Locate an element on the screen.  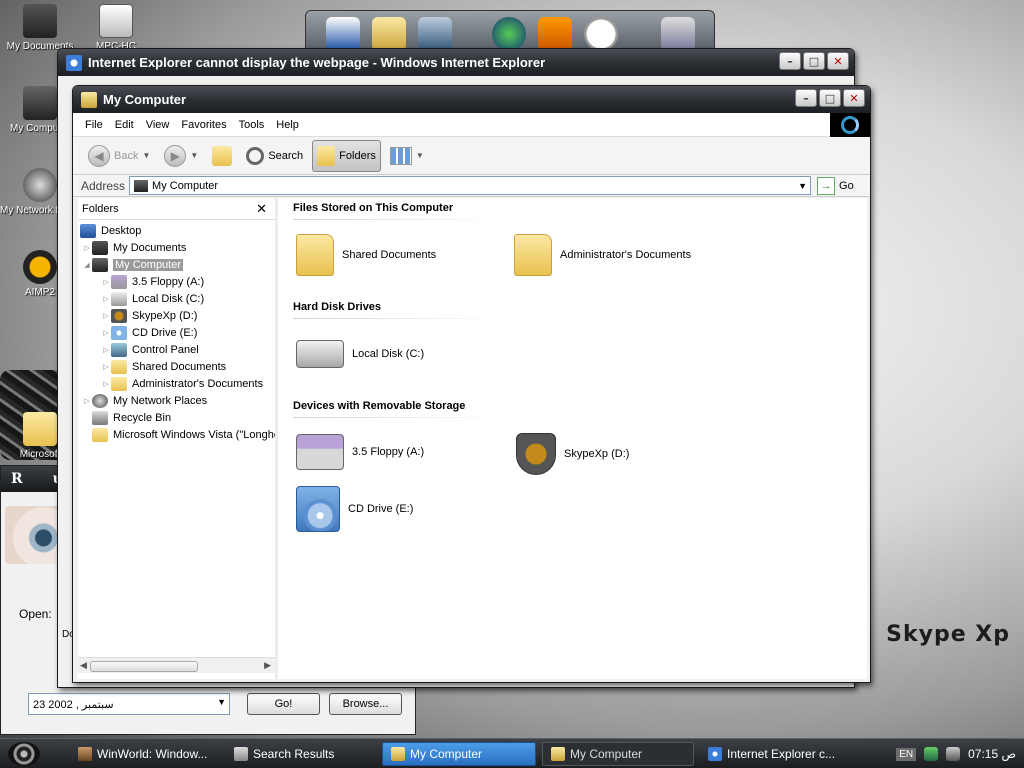
tree-node-my-computer: ◢ My Computer is located at coordinates (176, 264).